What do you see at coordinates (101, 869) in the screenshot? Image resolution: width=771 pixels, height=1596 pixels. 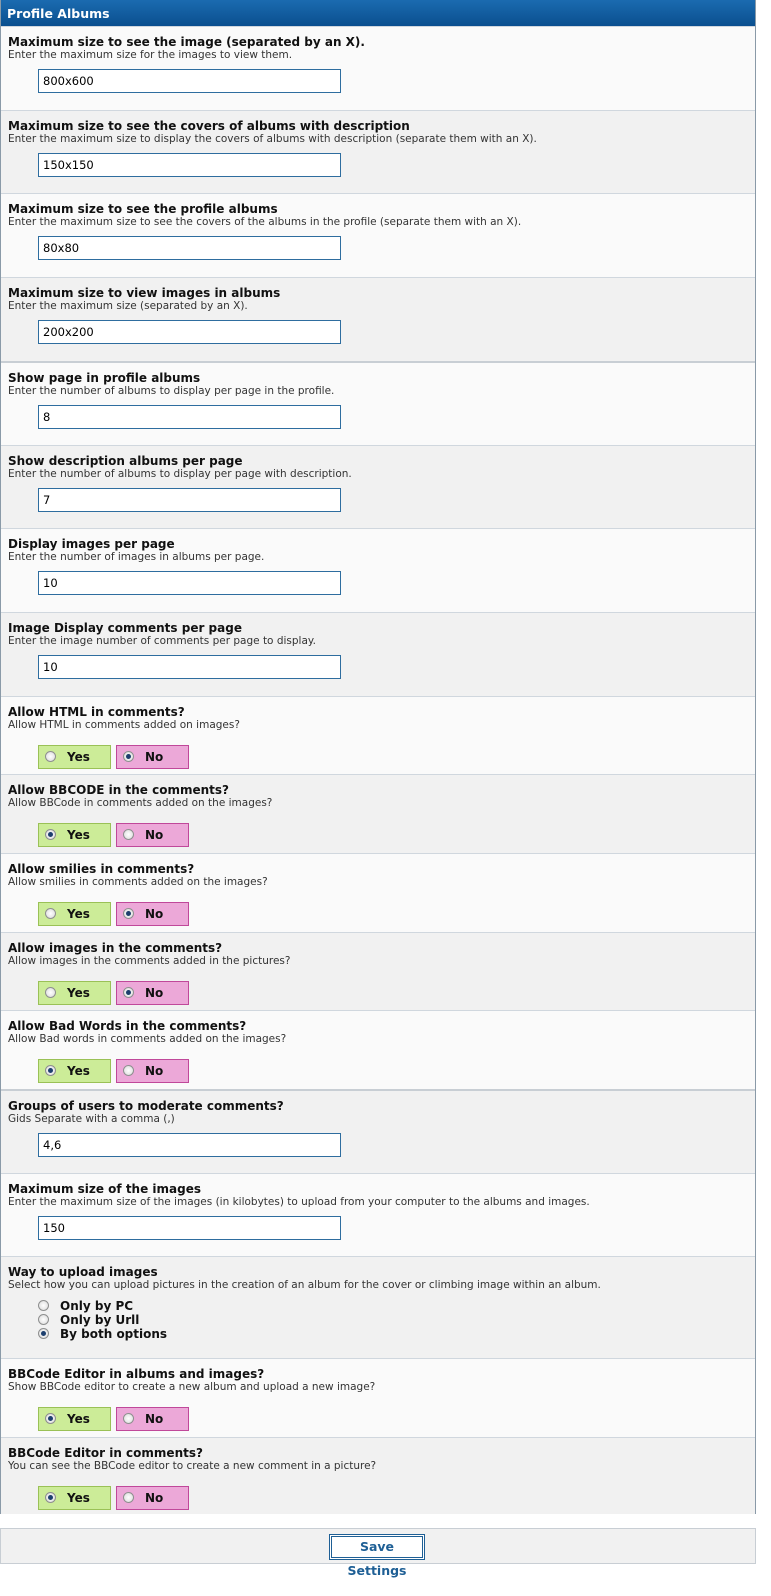 I see `setting-label: Allow smilies in comments?` at bounding box center [101, 869].